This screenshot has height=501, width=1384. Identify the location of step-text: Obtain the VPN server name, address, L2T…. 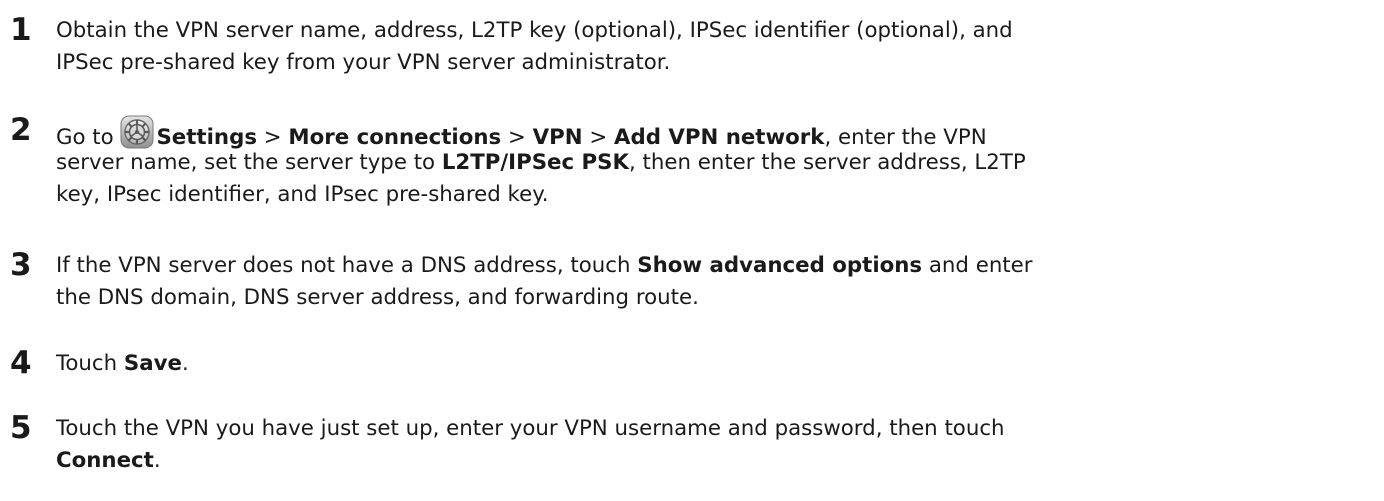
(715, 47).